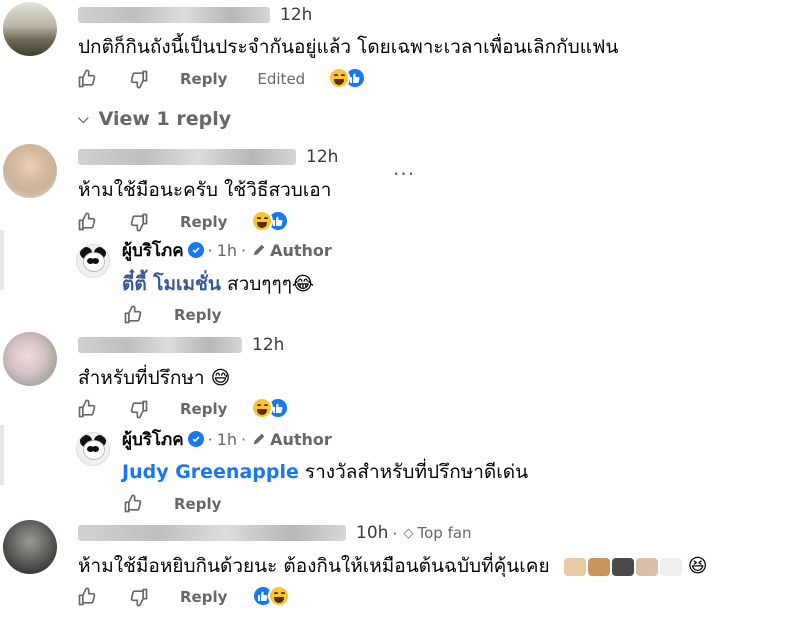  I want to click on black-dog-icon, so click(622, 566).